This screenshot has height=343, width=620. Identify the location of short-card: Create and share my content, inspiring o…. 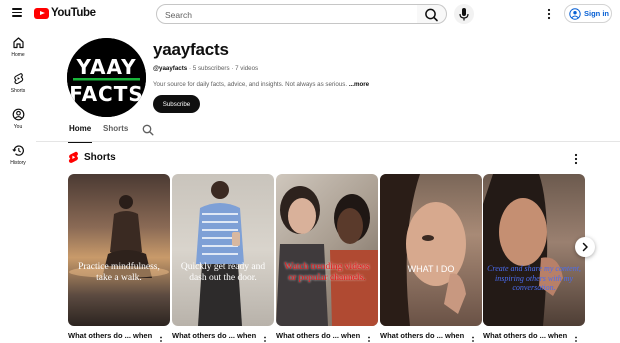
(534, 250).